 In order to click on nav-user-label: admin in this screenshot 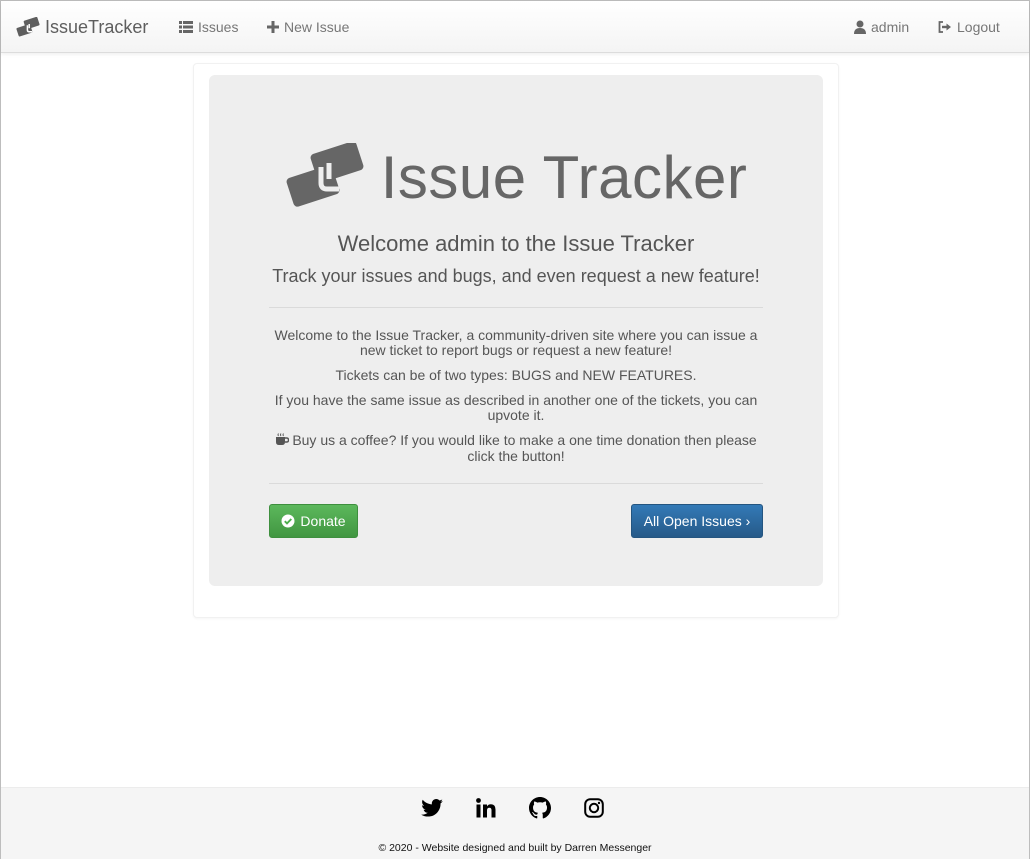, I will do `click(890, 27)`.